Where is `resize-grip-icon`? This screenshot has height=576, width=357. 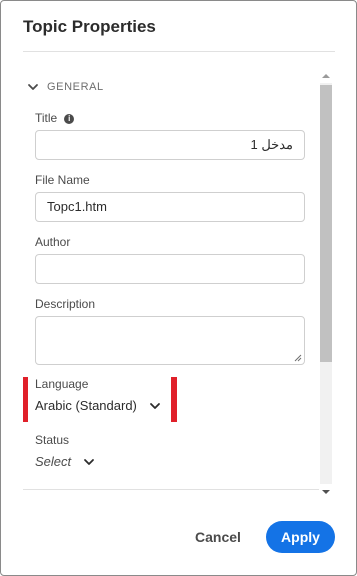 resize-grip-icon is located at coordinates (298, 358).